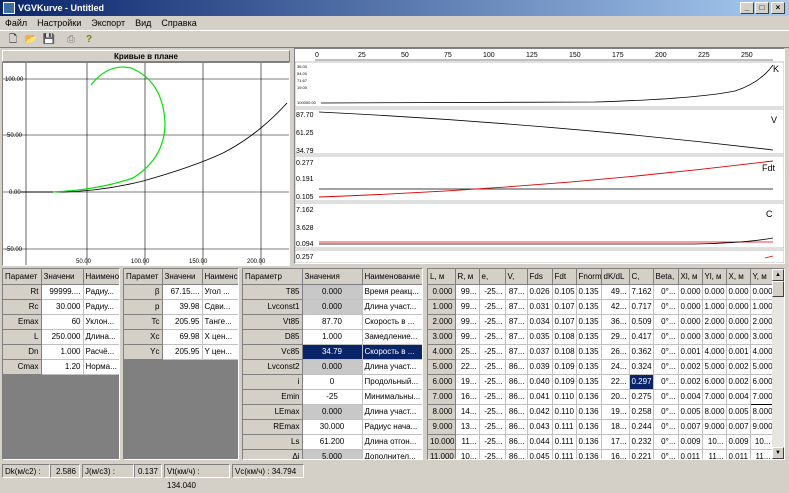  I want to click on cell: 4.000, so click(714, 352).